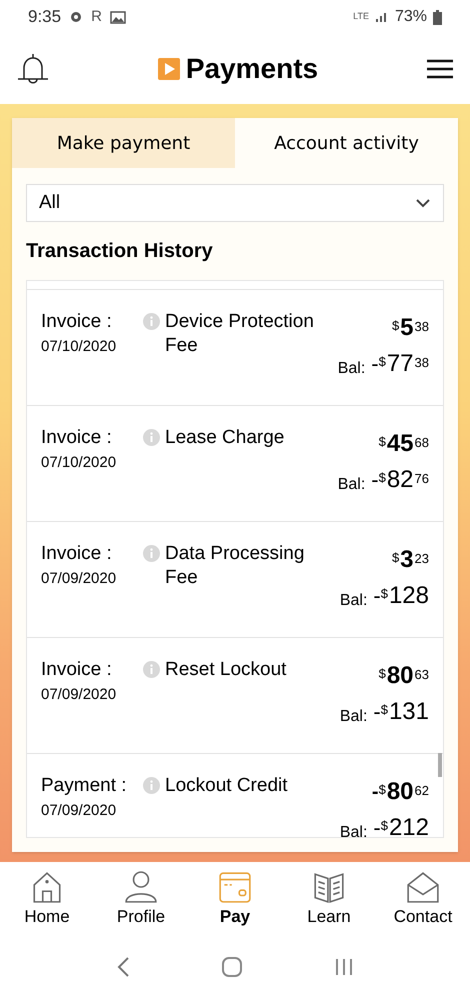 This screenshot has height=1000, width=470. I want to click on menu-icon, so click(440, 69).